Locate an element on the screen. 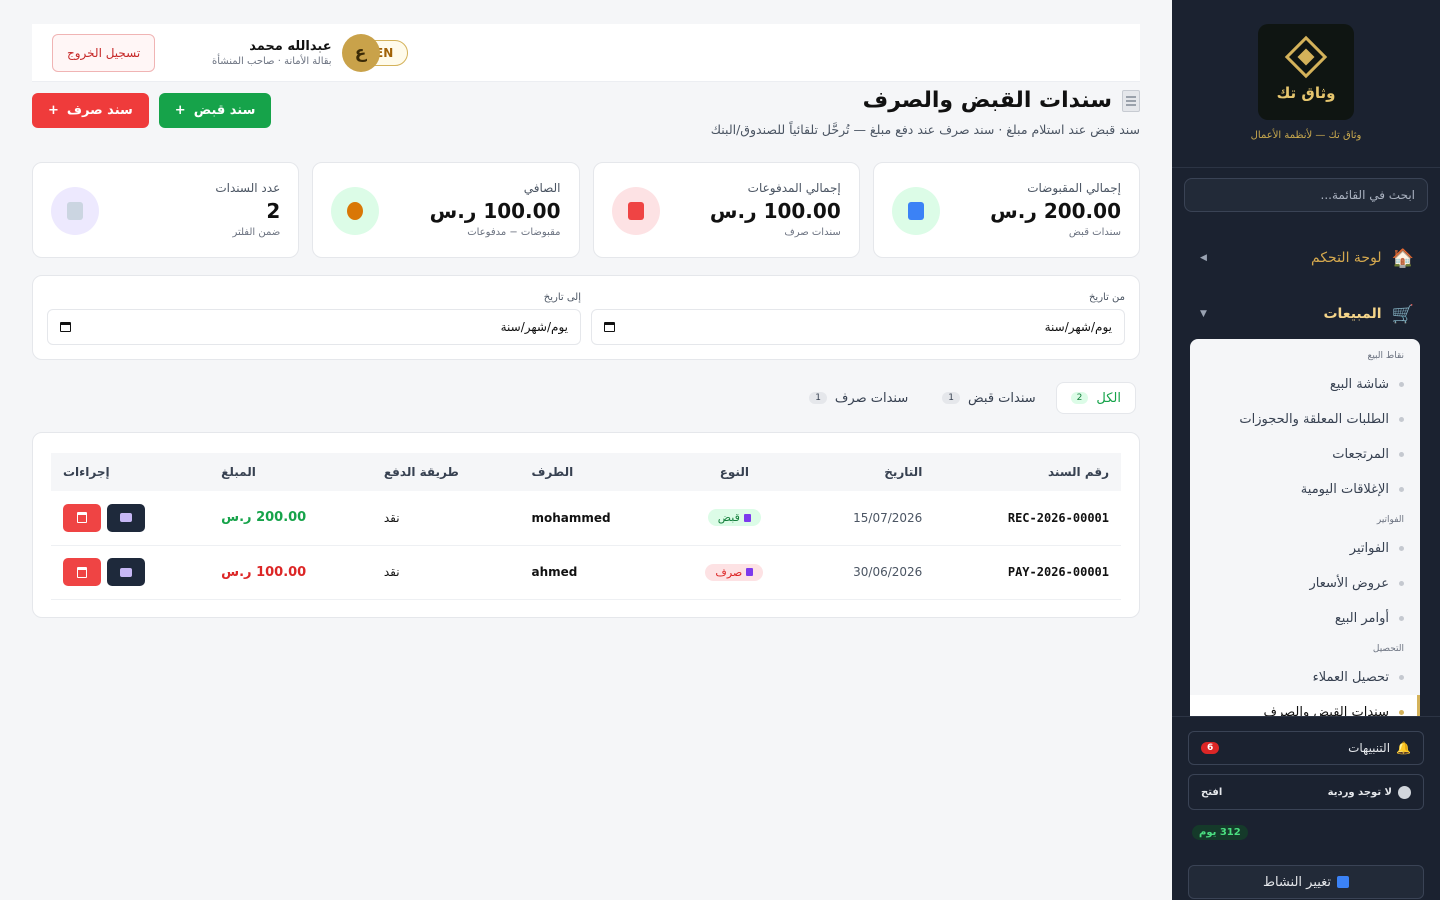 This screenshot has height=900, width=1440. sidebar-item-label: المرتجعات is located at coordinates (1360, 454).